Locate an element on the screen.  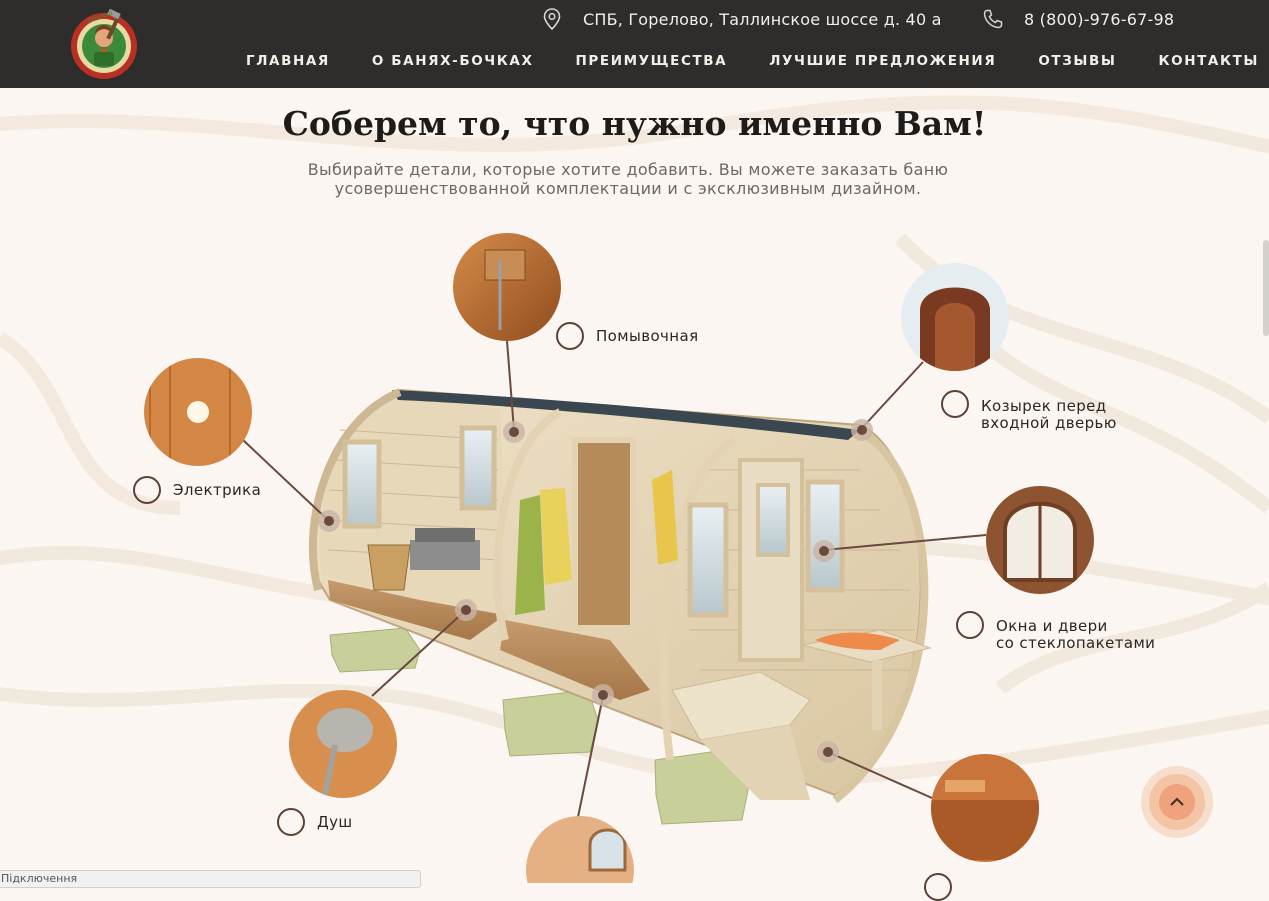
phone-number: 8 (800)-976-67-98 is located at coordinates (1099, 19).